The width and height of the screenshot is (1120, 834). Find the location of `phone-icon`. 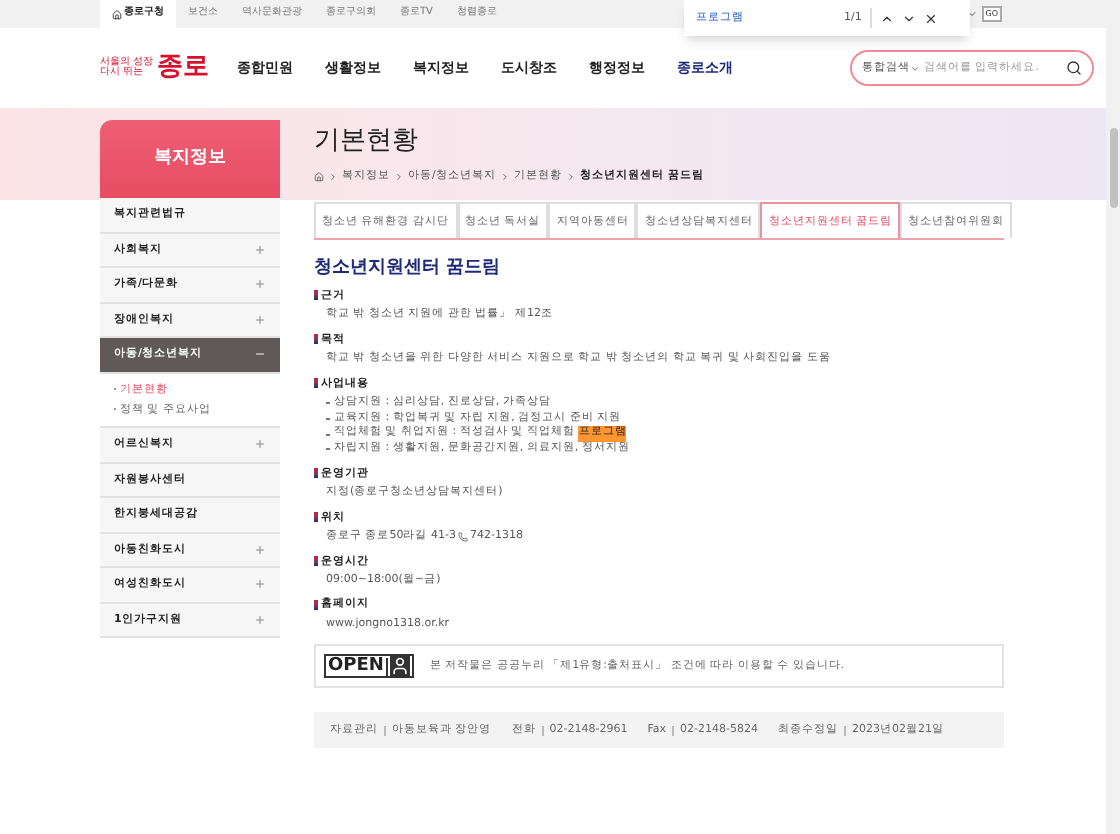

phone-icon is located at coordinates (462, 537).